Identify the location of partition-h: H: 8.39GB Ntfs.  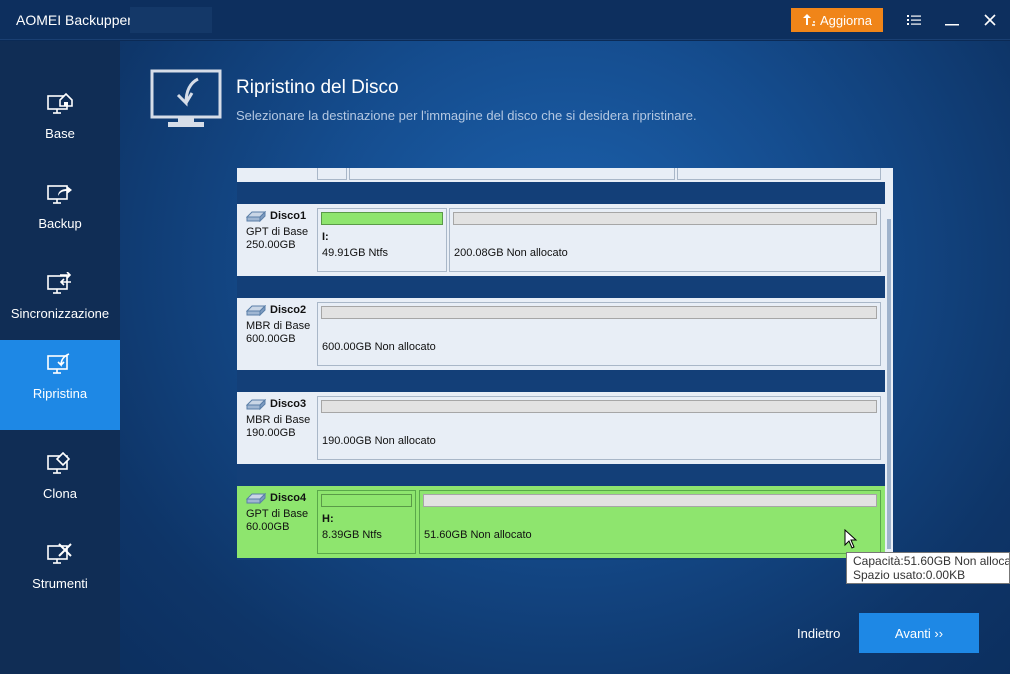
(366, 522).